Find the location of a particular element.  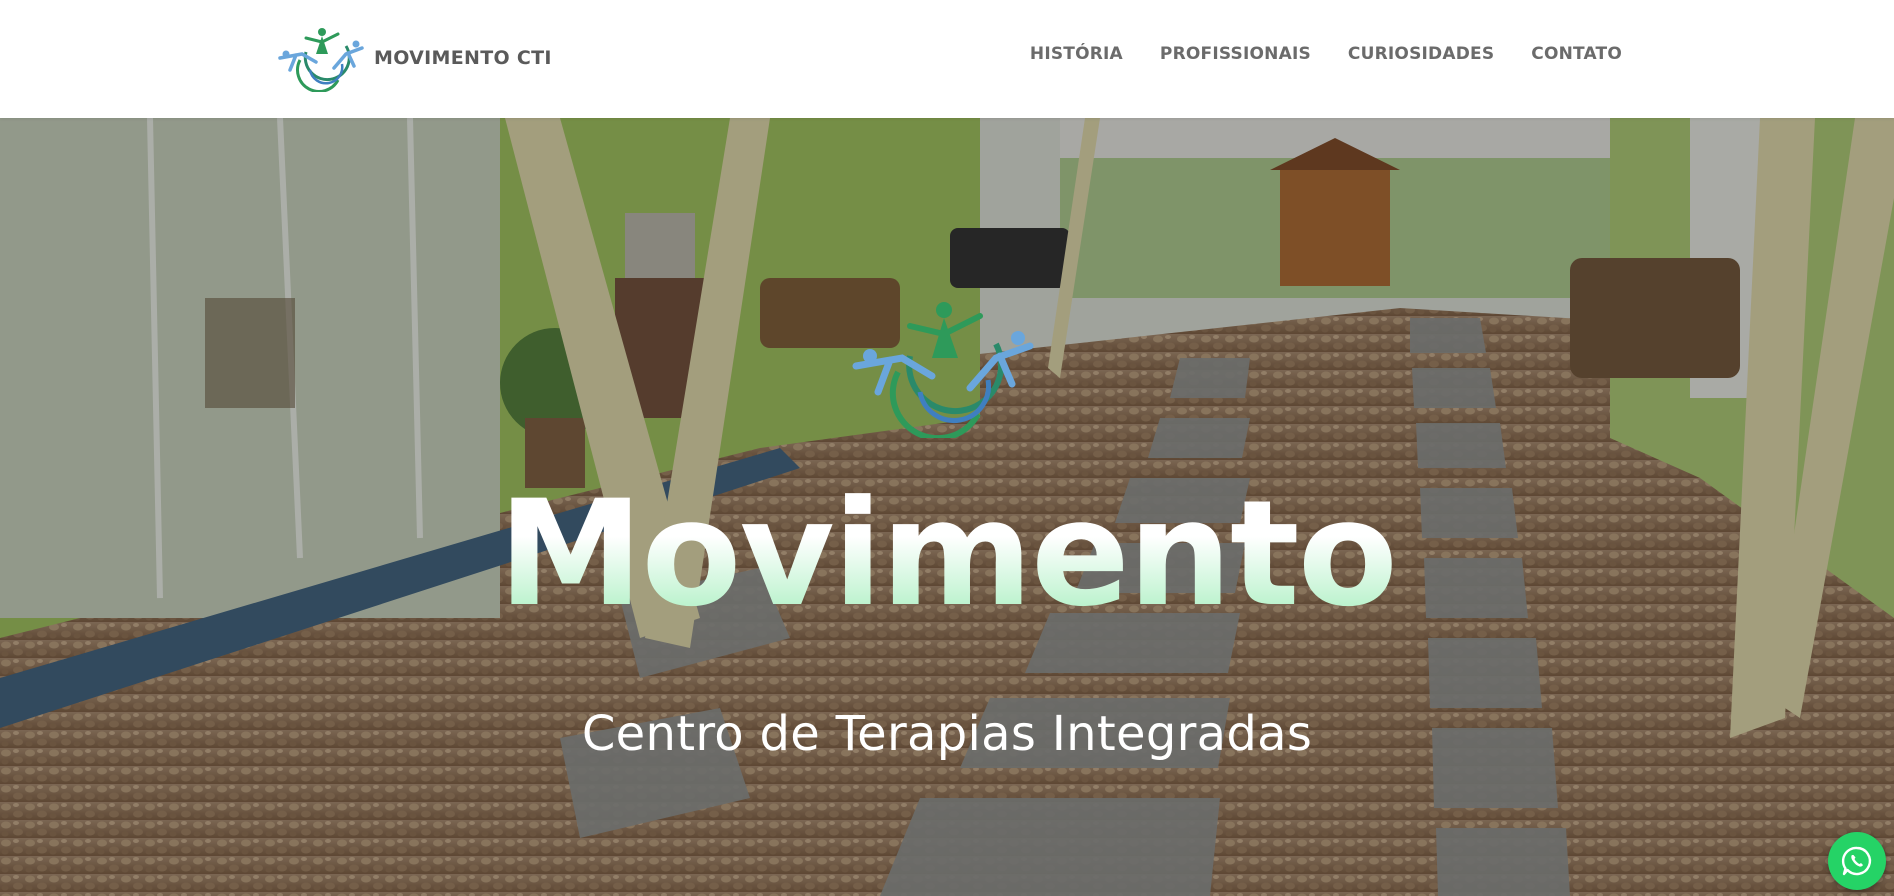

nav-item-contato: CONTATO is located at coordinates (1576, 54).